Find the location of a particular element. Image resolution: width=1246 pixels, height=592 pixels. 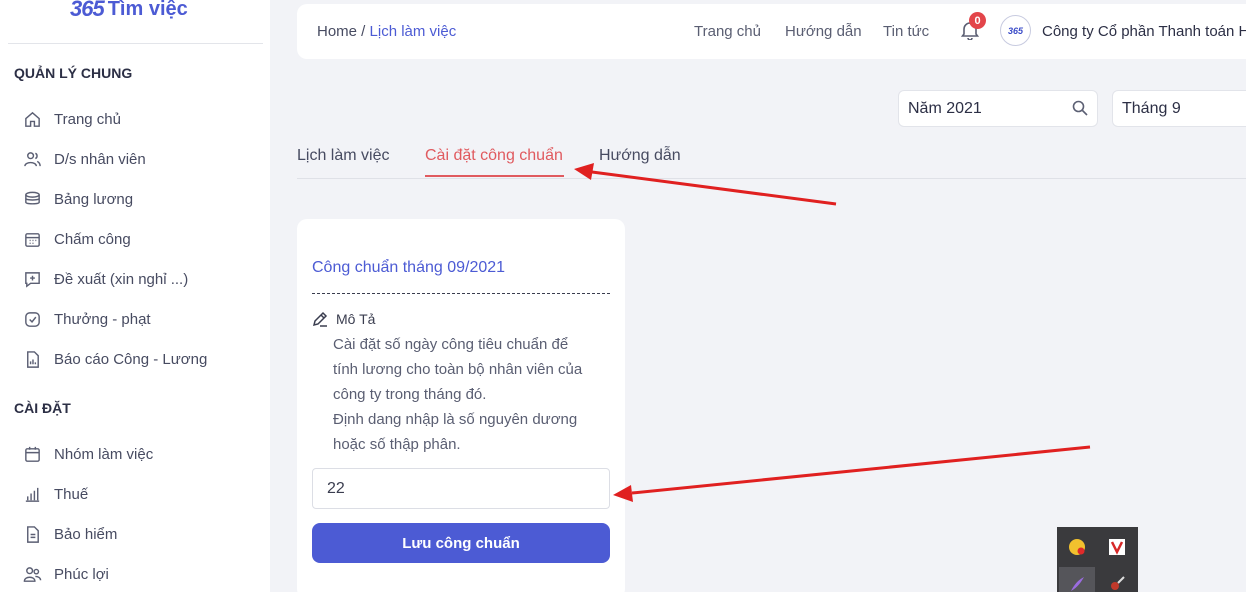

breadcrumb: Home / Lịch làm việc is located at coordinates (386, 31).